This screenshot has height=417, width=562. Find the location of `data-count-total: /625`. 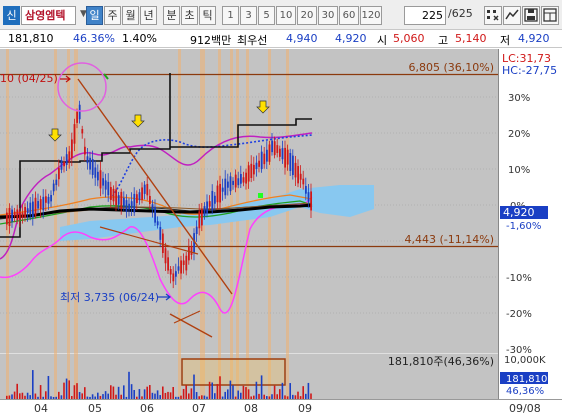

data-count-total: /625 is located at coordinates (460, 13).